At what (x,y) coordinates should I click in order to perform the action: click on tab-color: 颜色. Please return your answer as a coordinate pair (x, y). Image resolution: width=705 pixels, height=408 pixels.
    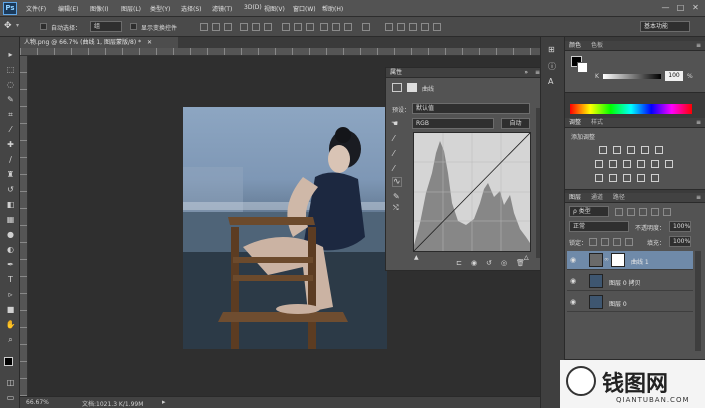
    Looking at the image, I should click on (575, 45).